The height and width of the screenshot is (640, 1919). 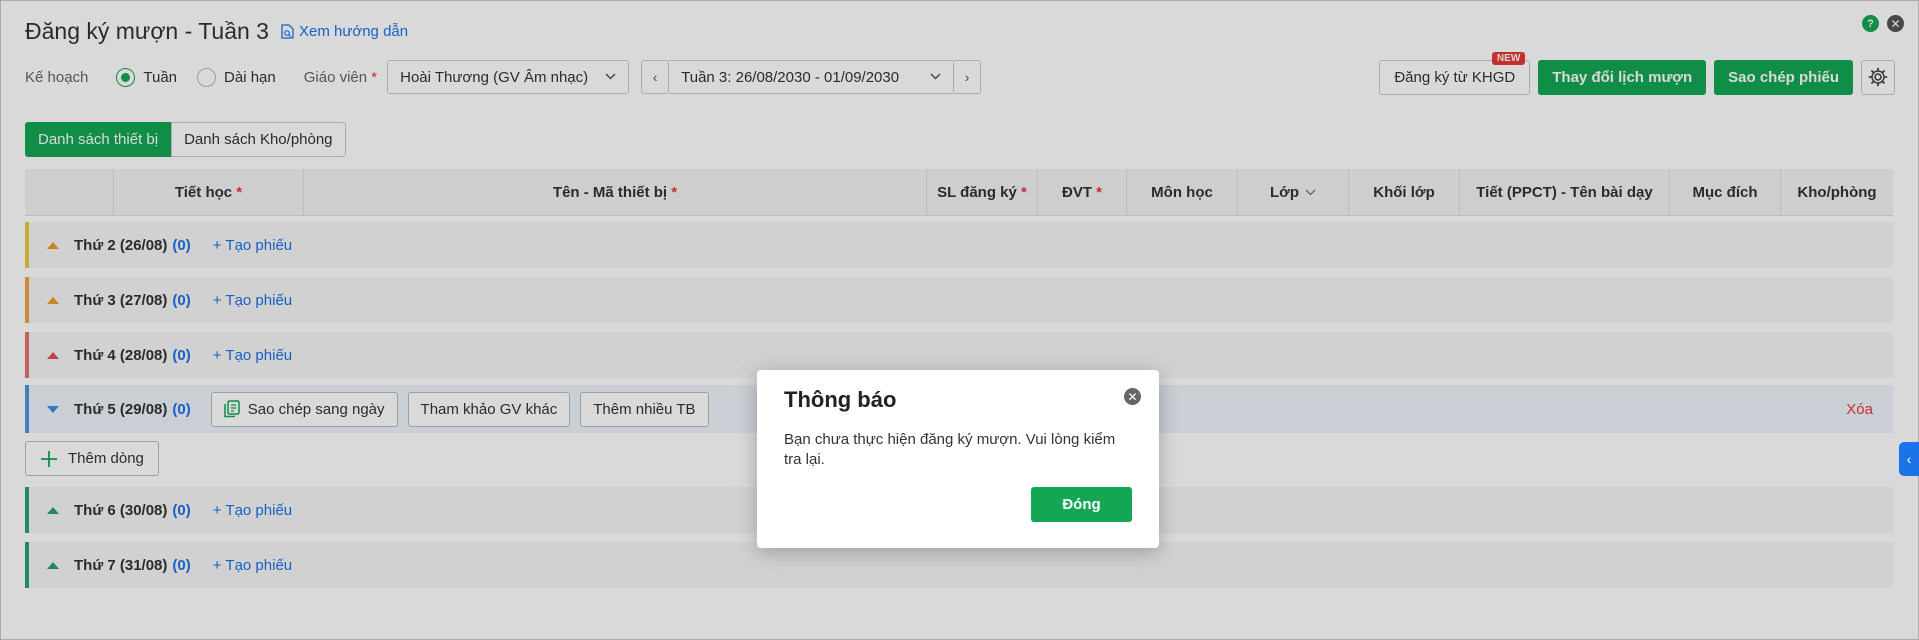 I want to click on chevron-left-icon: ‹, so click(x=1909, y=459).